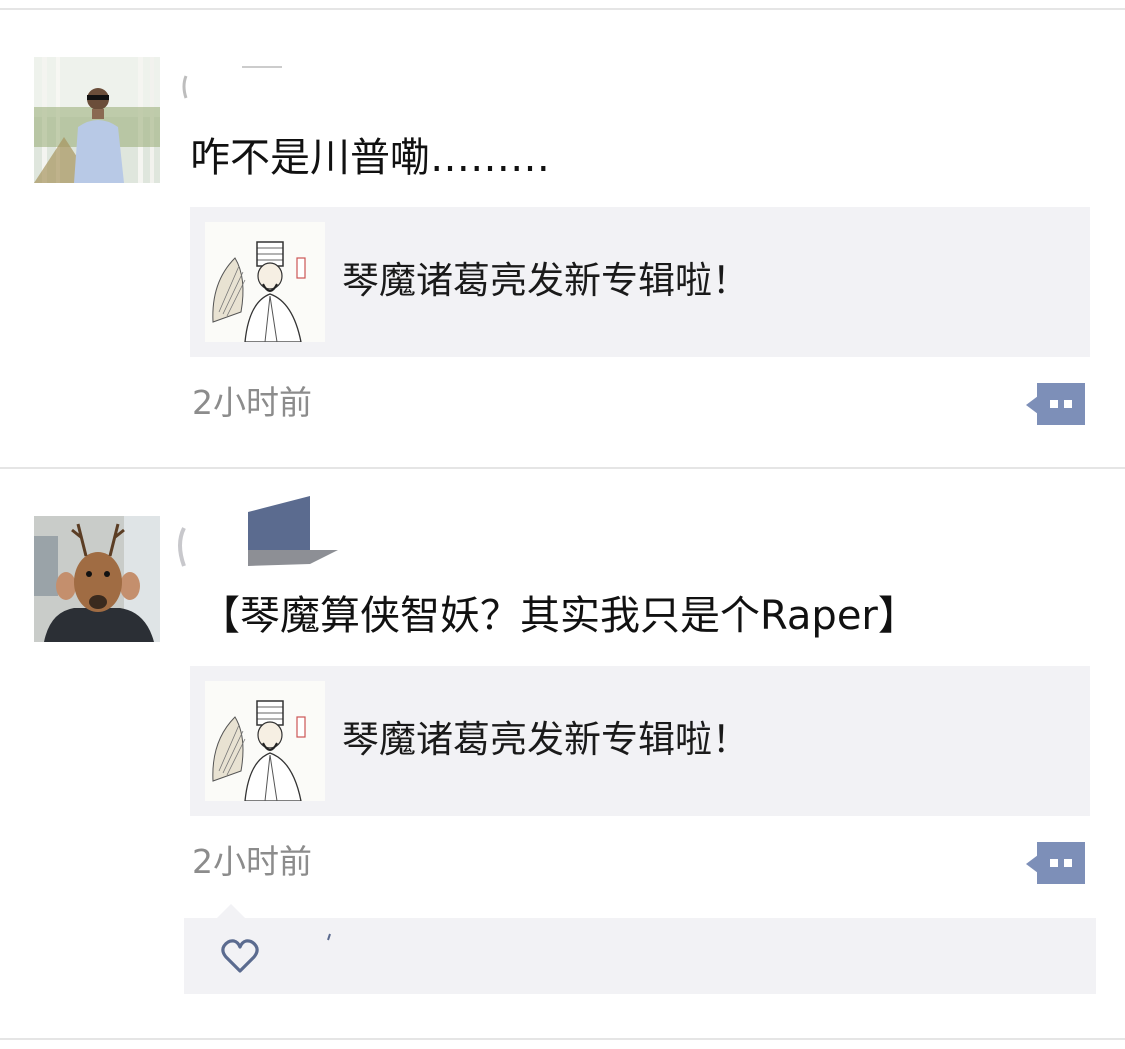 The height and width of the screenshot is (1049, 1125). What do you see at coordinates (240, 956) in the screenshot?
I see `heart-icon` at bounding box center [240, 956].